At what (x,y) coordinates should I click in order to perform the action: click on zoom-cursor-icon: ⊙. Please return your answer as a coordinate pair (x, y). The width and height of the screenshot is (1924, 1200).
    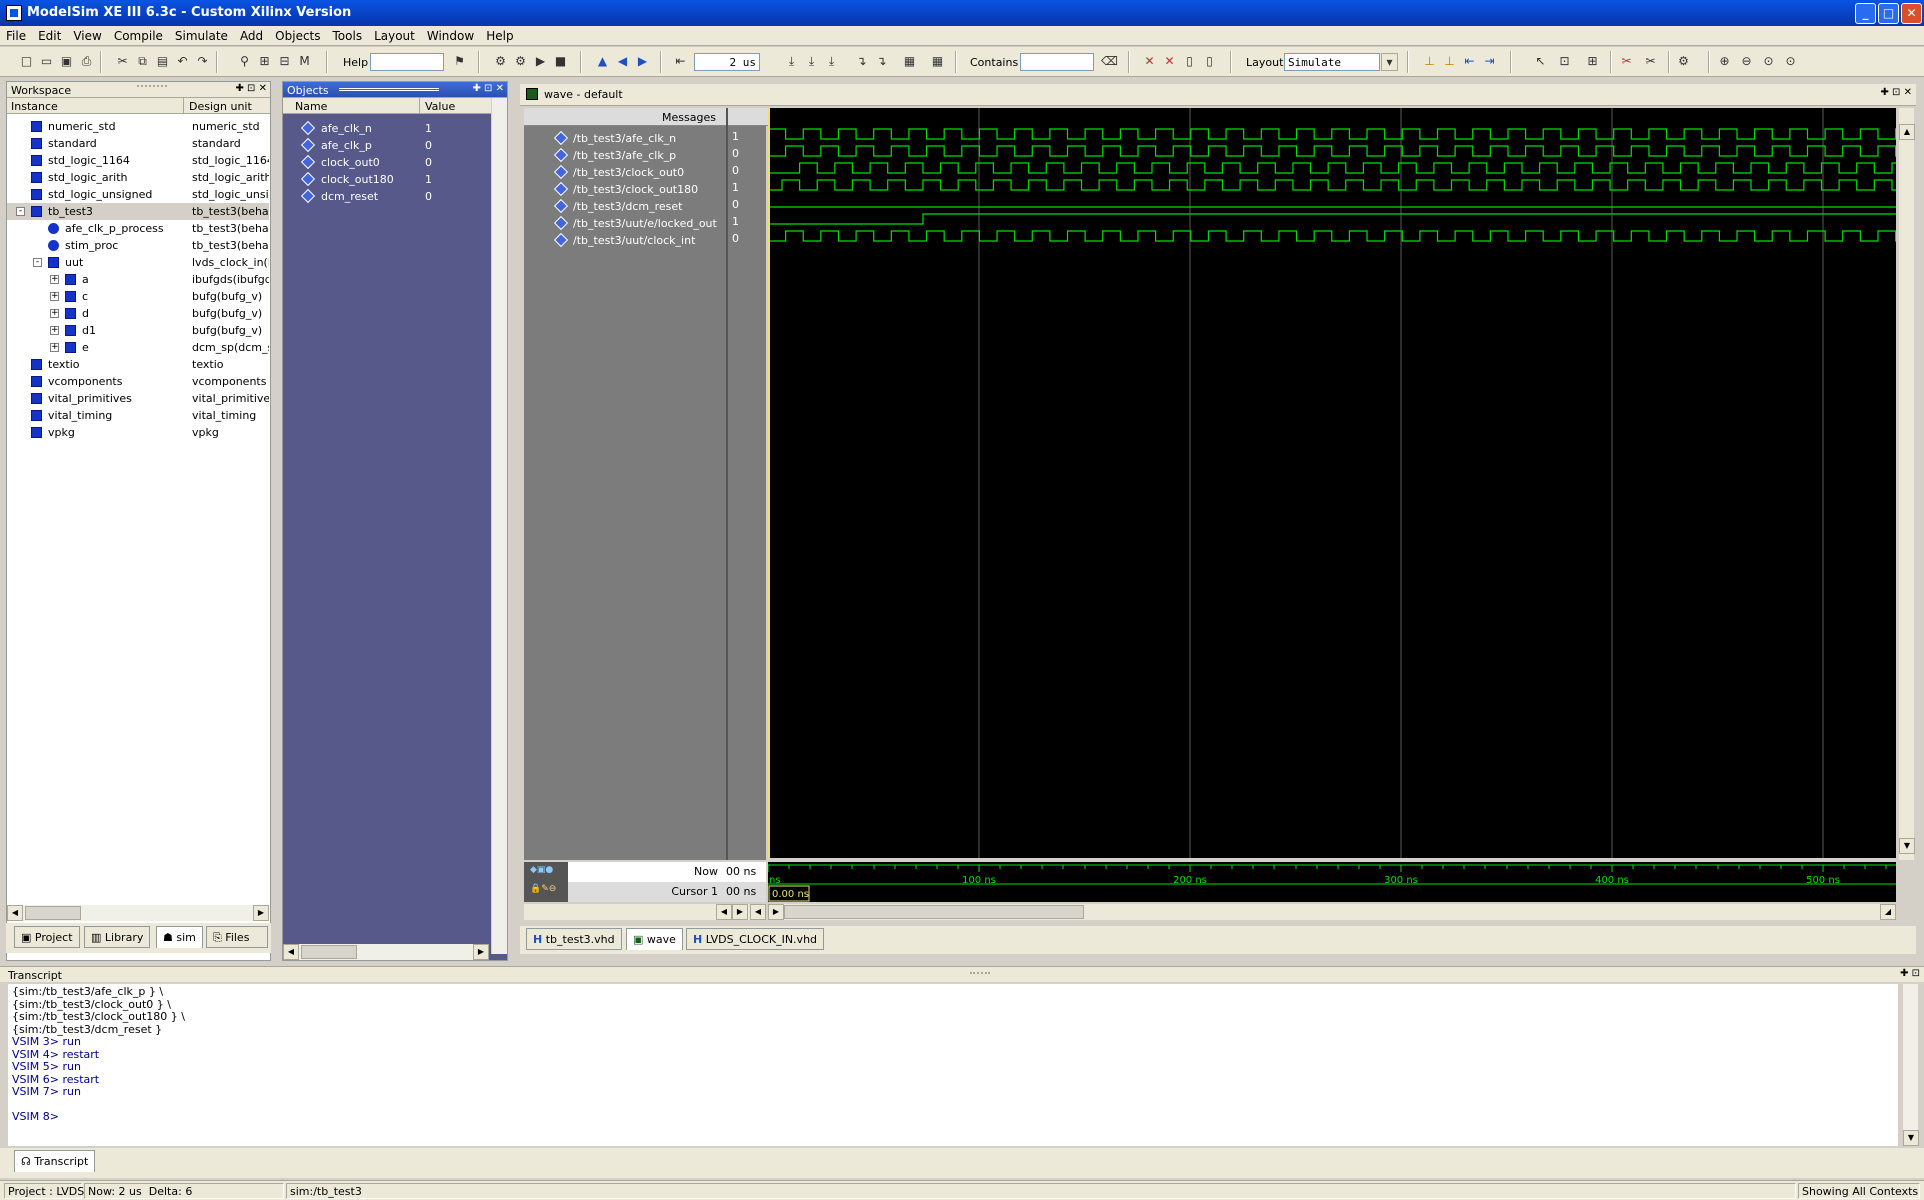
    Looking at the image, I should click on (1790, 61).